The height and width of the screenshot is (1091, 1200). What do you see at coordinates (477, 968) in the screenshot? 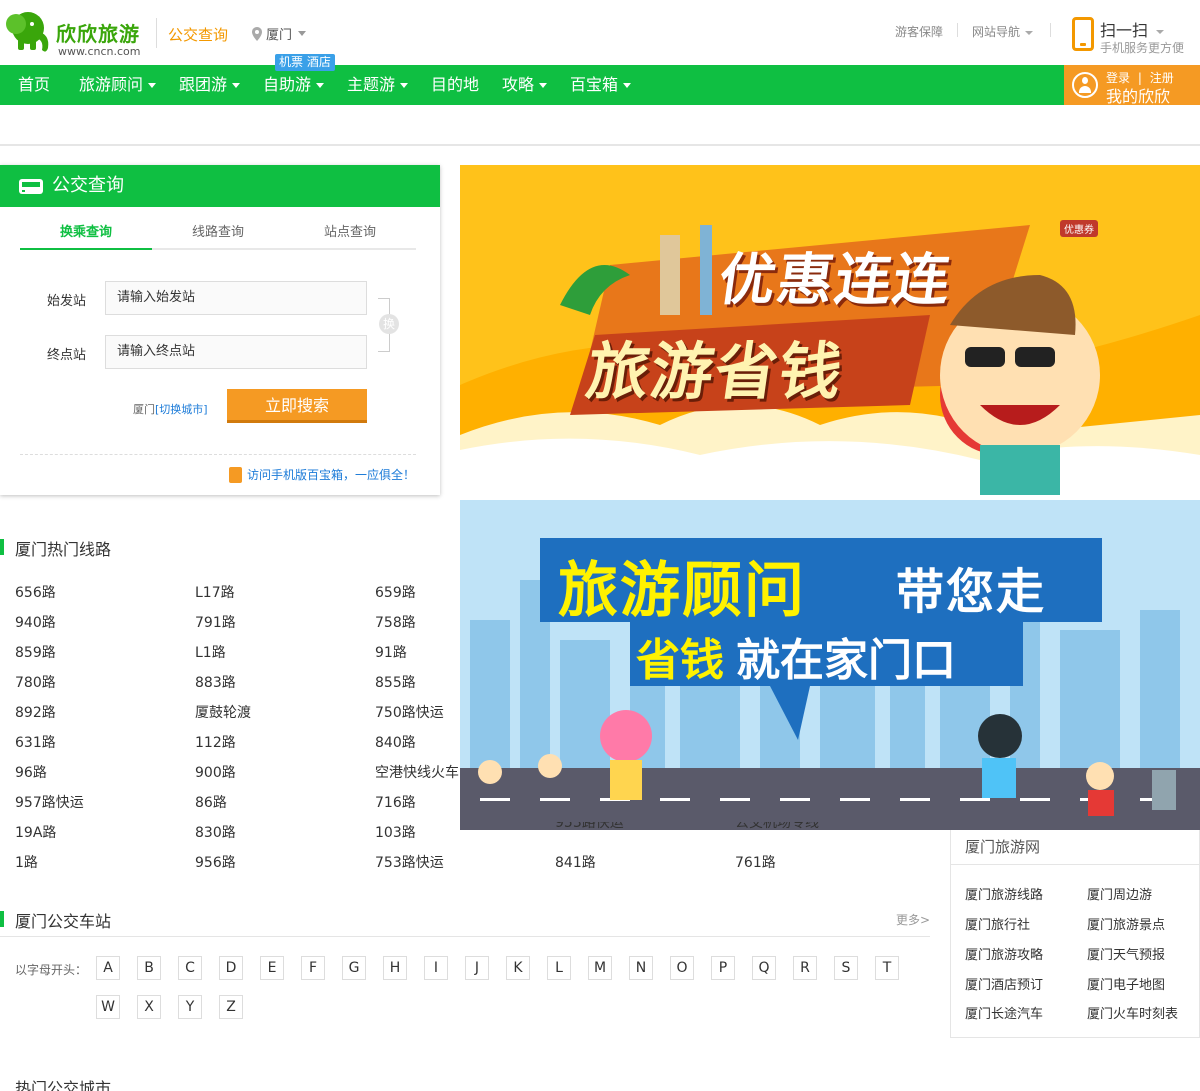
I see `letter-link: J` at bounding box center [477, 968].